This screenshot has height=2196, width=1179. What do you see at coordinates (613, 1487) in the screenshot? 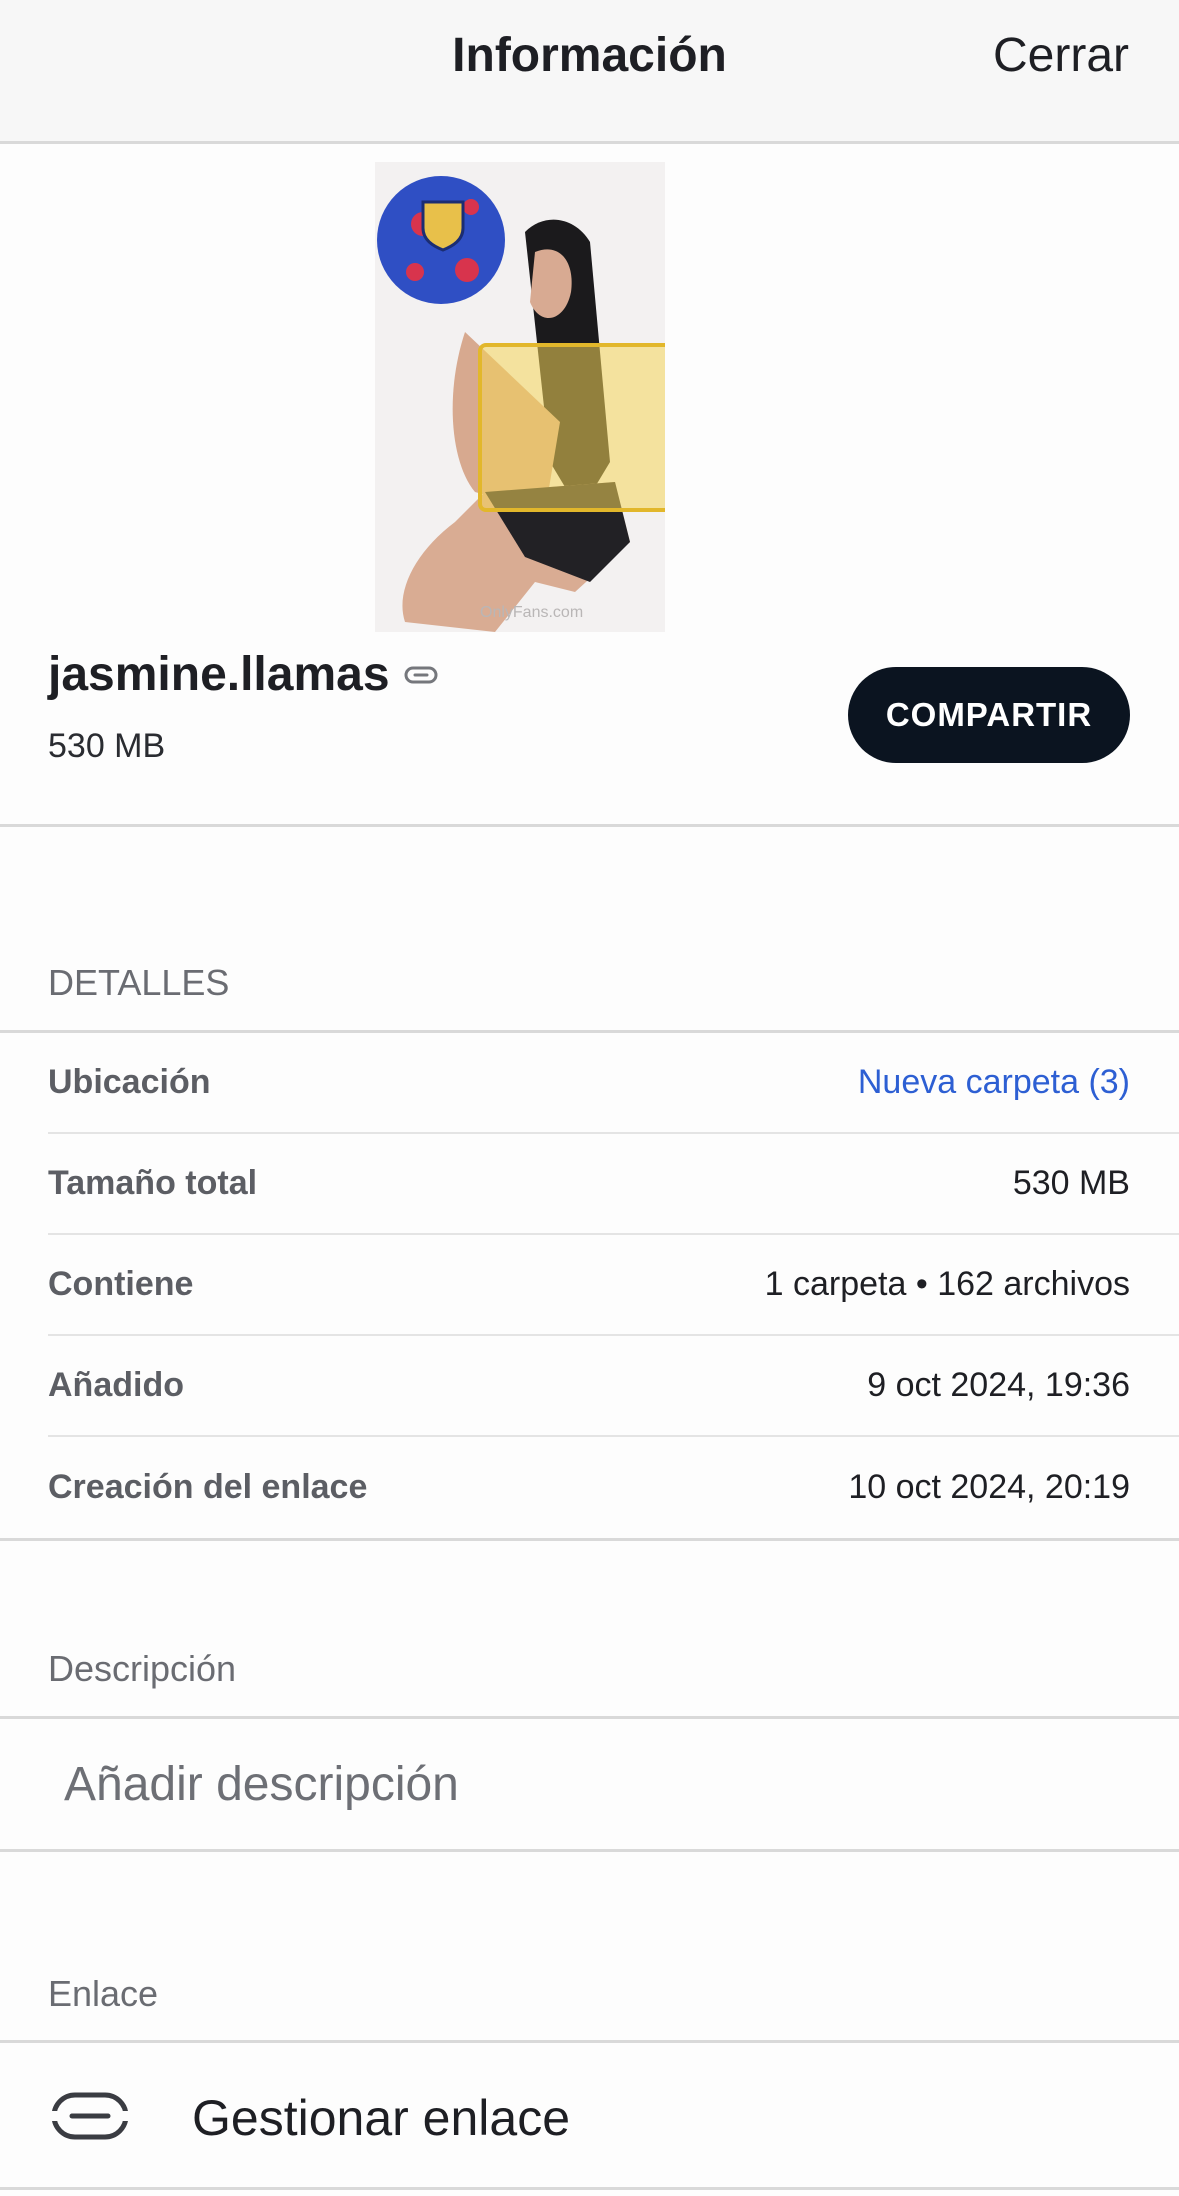
I see `detail-row-link-created: Creación del enlace 10 oct 2024, 20:19` at bounding box center [613, 1487].